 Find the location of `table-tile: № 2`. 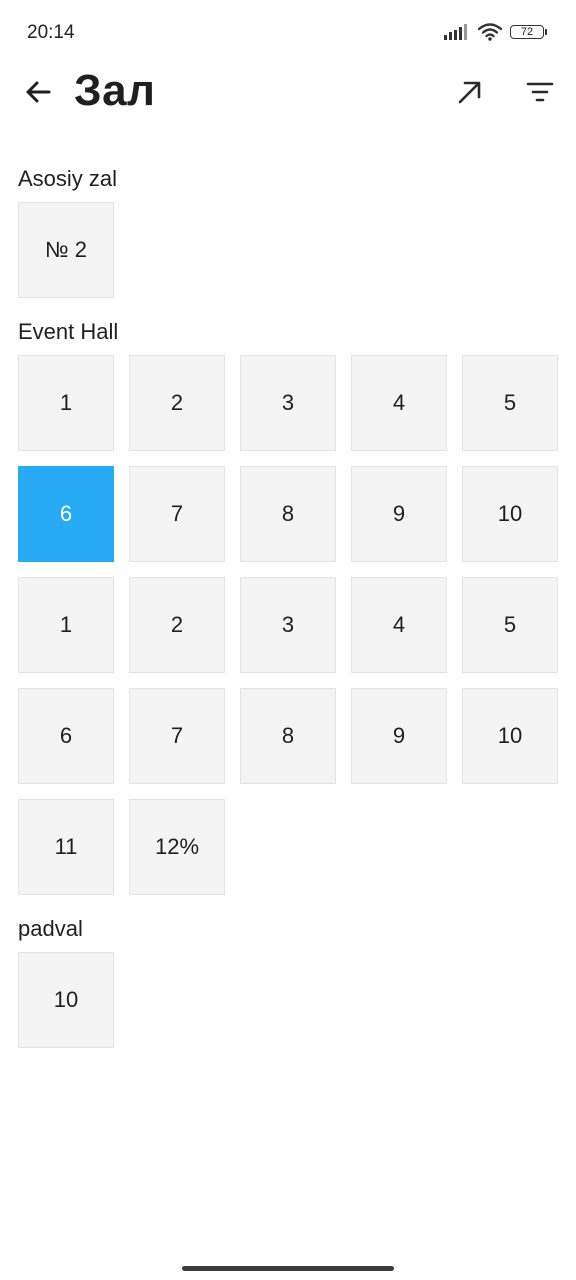

table-tile: № 2 is located at coordinates (66, 250).